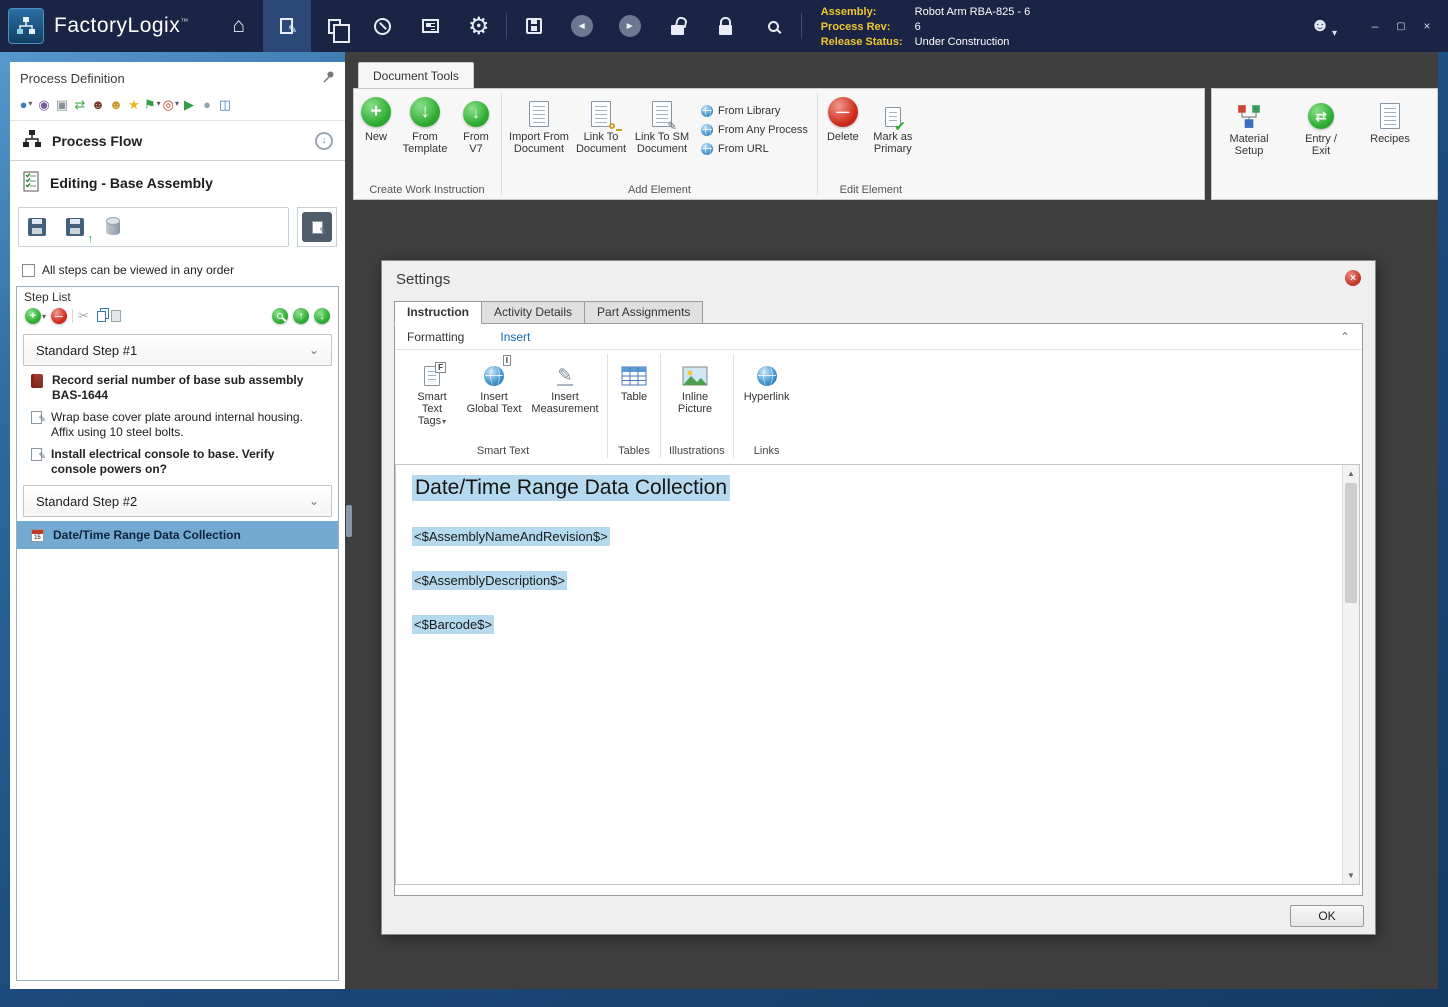 The width and height of the screenshot is (1448, 1007). What do you see at coordinates (1390, 122) in the screenshot?
I see `recipes-button: Recipes` at bounding box center [1390, 122].